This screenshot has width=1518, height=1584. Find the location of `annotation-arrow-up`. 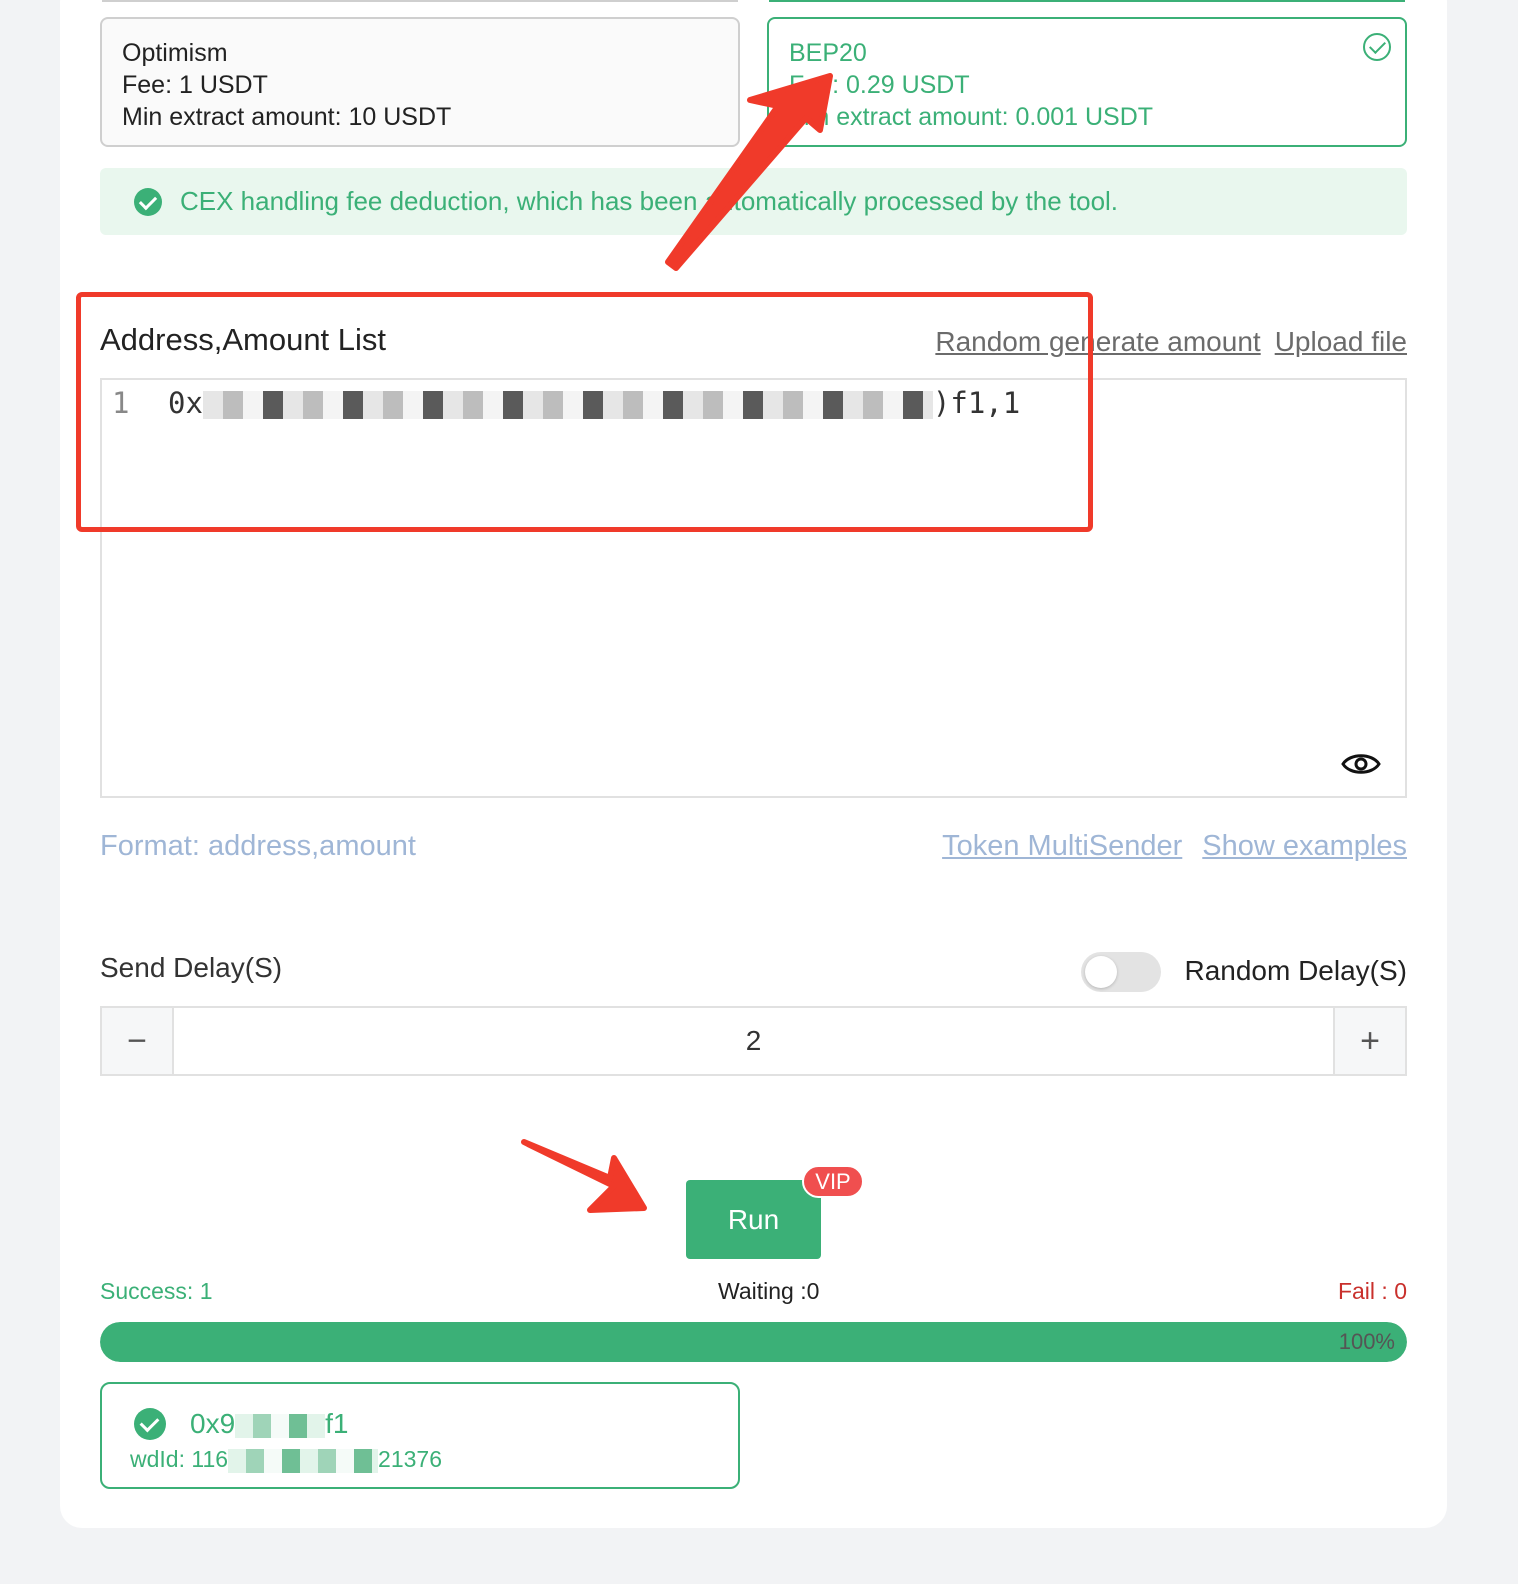

annotation-arrow-up is located at coordinates (749, 172).